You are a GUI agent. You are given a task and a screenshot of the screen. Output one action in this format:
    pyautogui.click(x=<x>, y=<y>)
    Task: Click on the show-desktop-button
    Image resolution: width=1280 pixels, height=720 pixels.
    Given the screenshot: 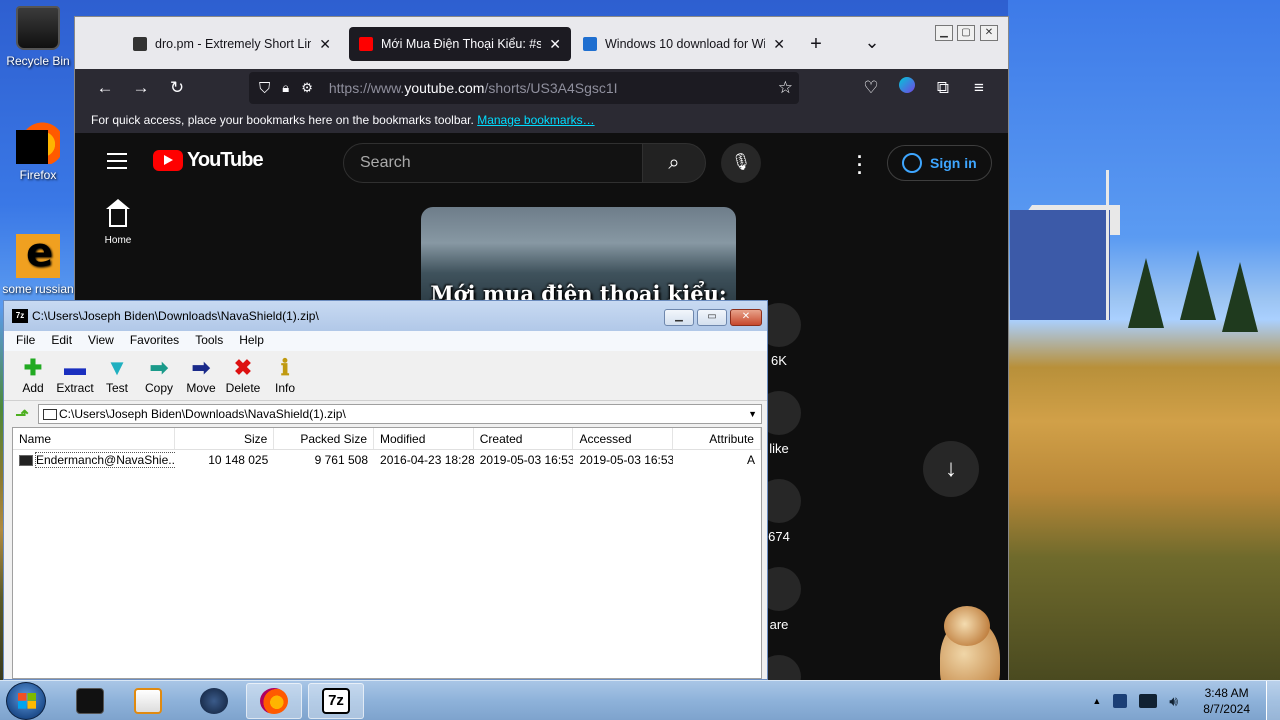 What is the action you would take?
    pyautogui.click(x=1273, y=700)
    